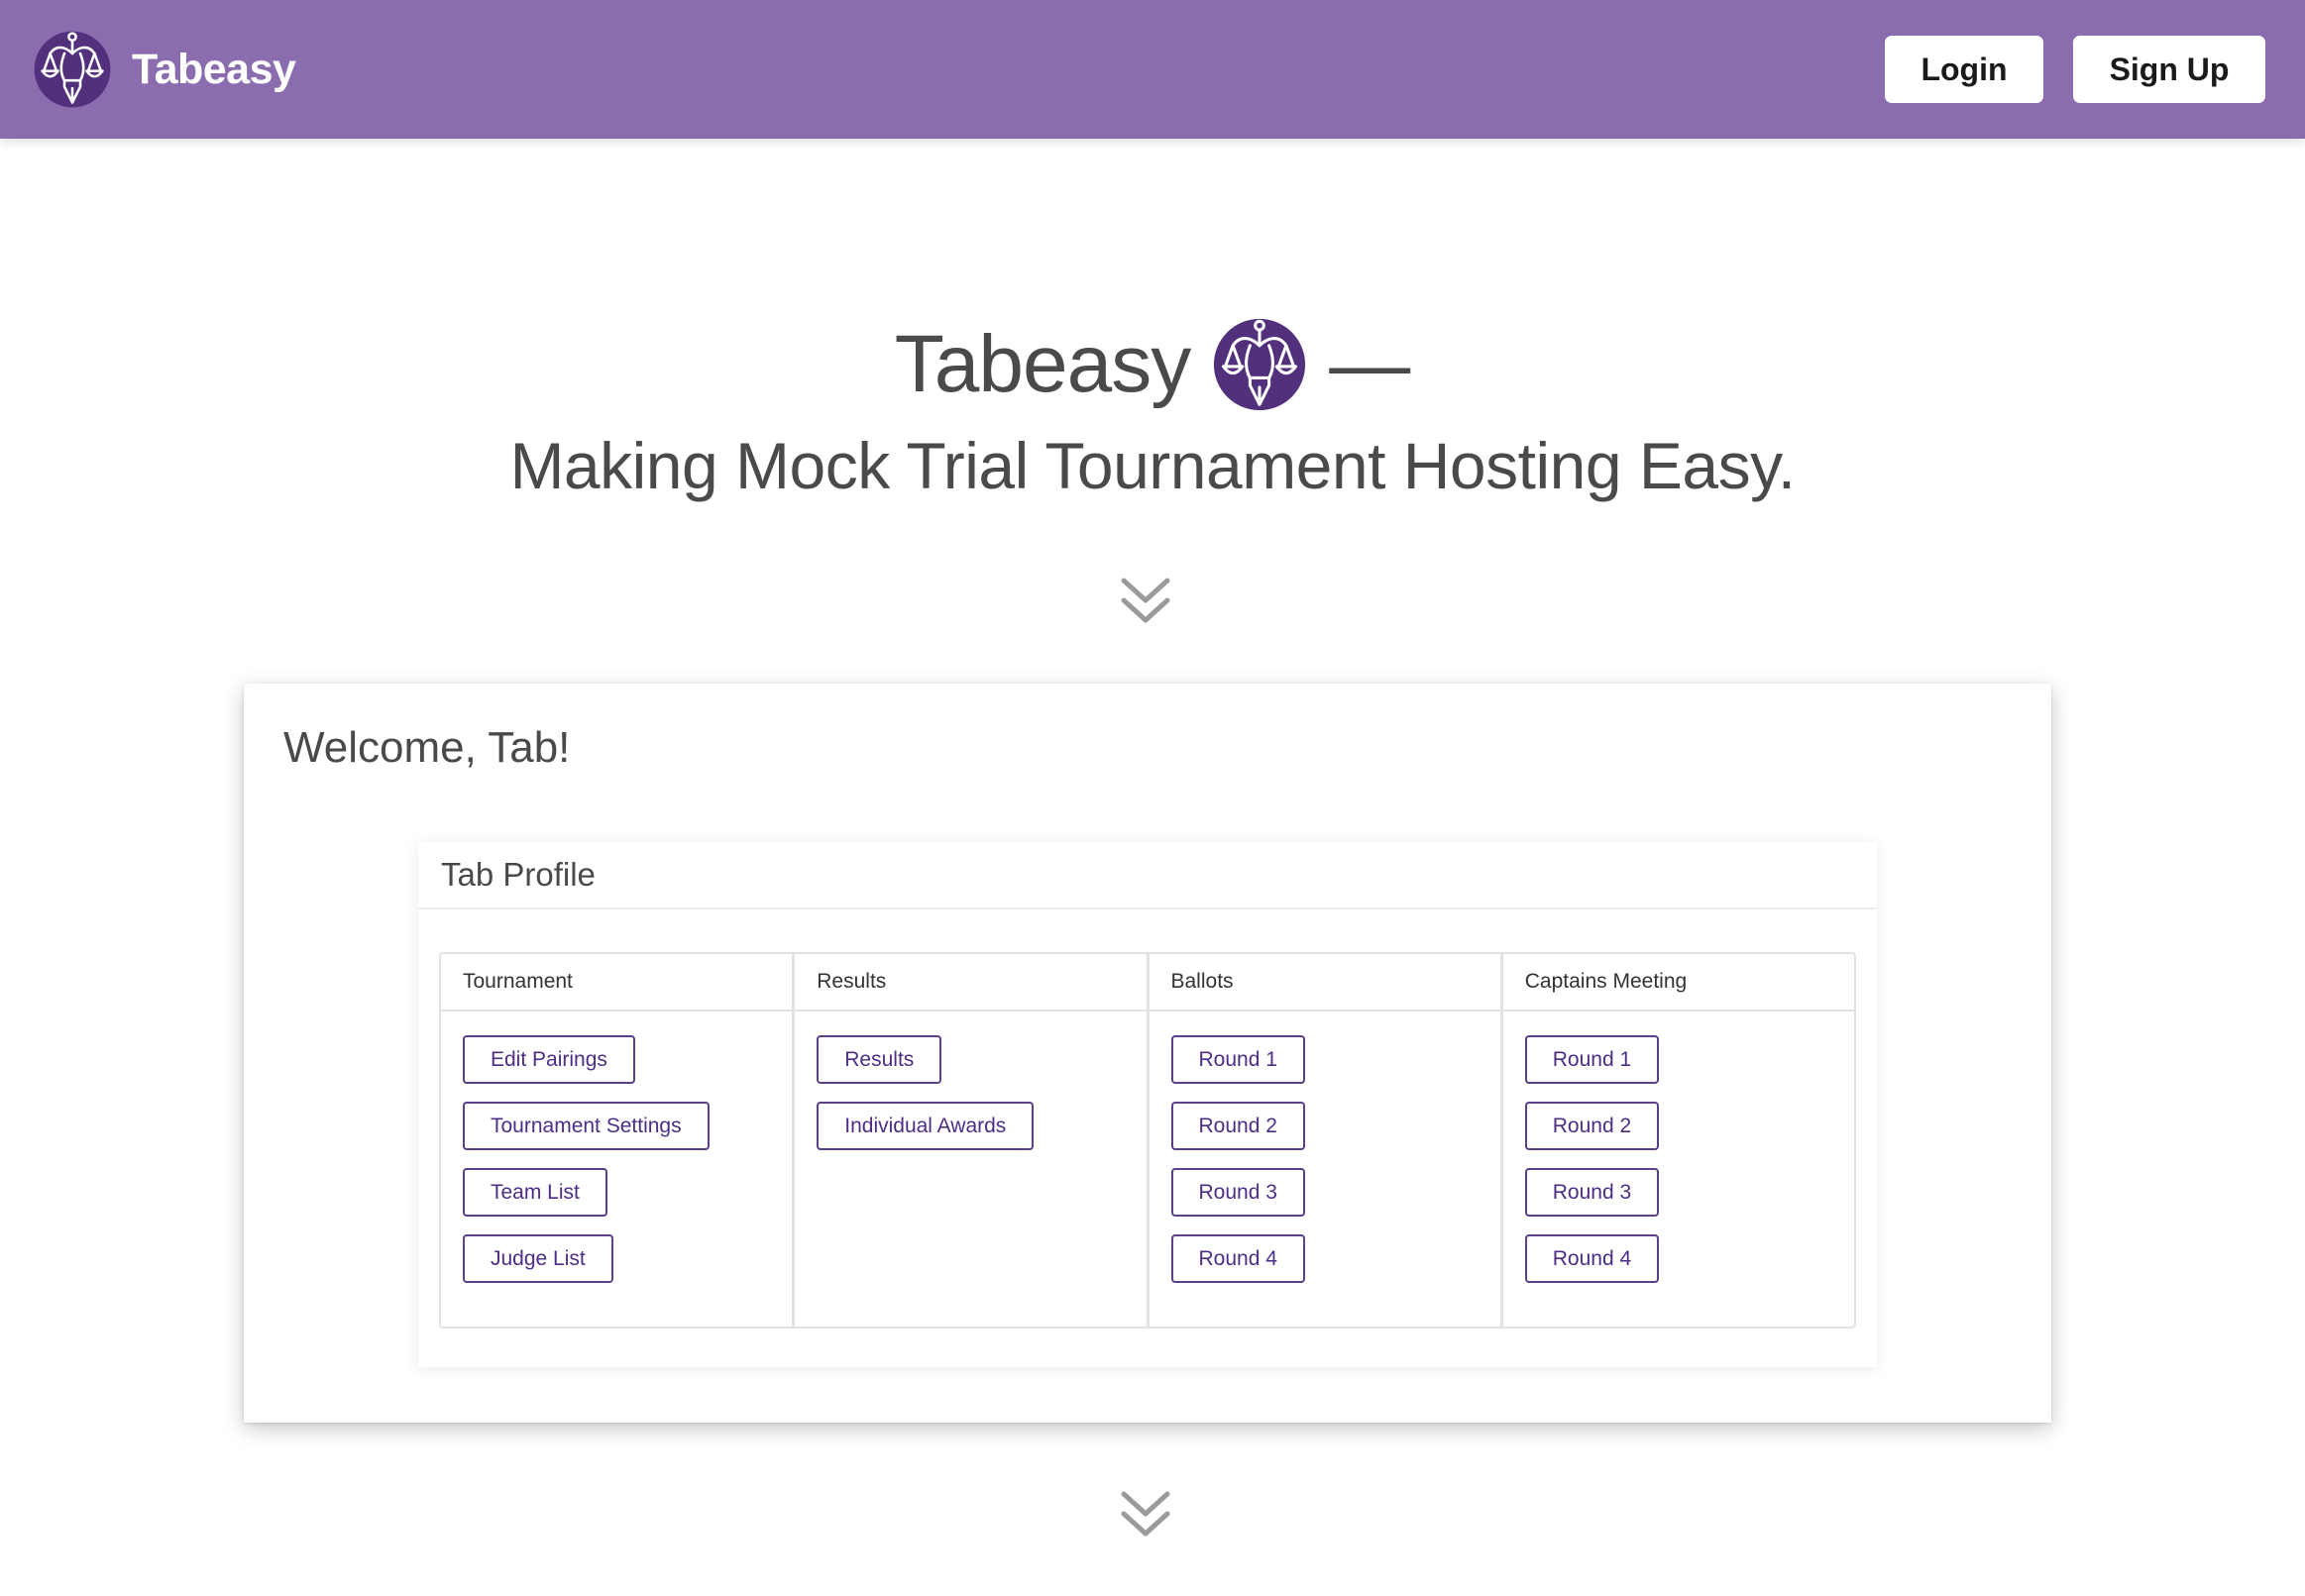 The height and width of the screenshot is (1596, 2305). I want to click on column-header: Results, so click(971, 982).